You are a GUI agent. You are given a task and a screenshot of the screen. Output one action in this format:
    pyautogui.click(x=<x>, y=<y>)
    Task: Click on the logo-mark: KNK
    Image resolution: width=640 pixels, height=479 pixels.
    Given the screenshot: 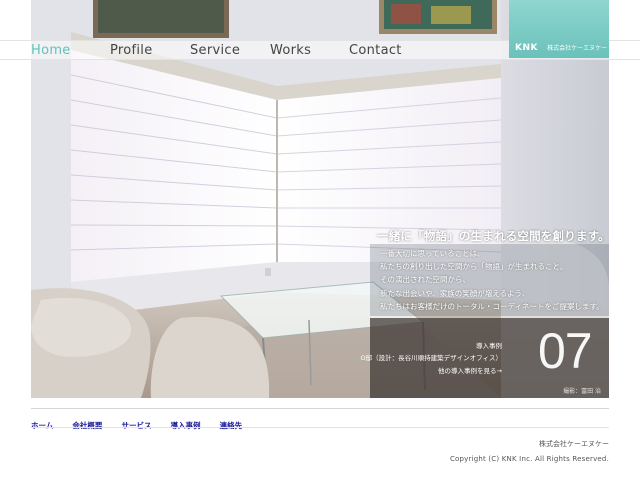 What is the action you would take?
    pyautogui.click(x=526, y=48)
    